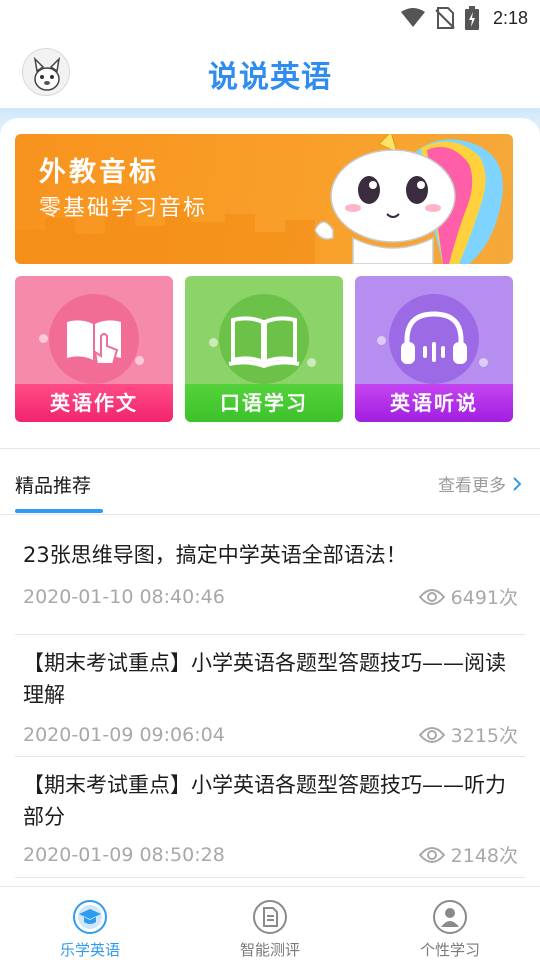 This screenshot has width=540, height=960. Describe the element at coordinates (270, 482) in the screenshot. I see `recommend-header: 精品推荐 查看更多` at that location.